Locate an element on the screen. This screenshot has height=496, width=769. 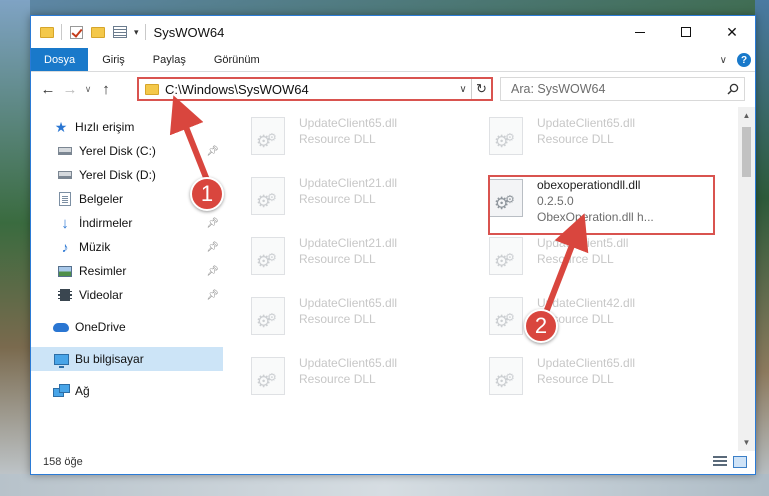
sidebar-item-videos: Videolar 📌︎ is located at coordinates (127, 295).